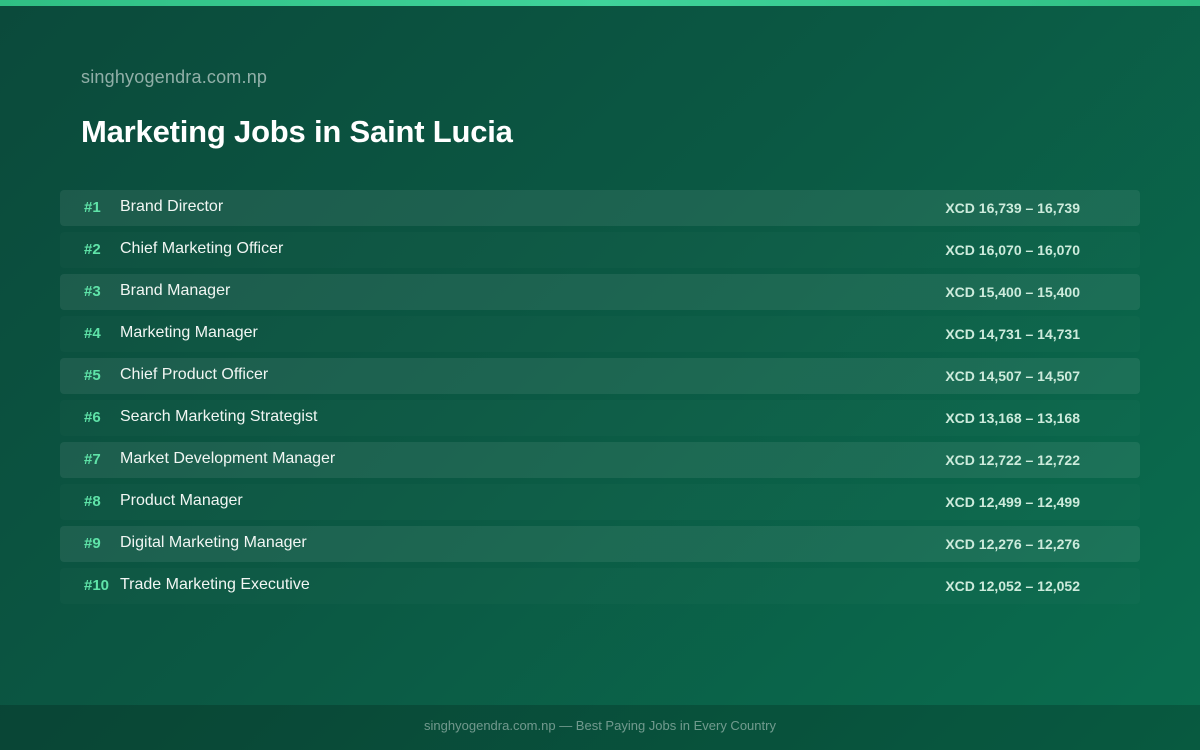 The height and width of the screenshot is (750, 1200). Describe the element at coordinates (1012, 208) in the screenshot. I see `job-salary: XCD 16,739 – 16,739` at that location.